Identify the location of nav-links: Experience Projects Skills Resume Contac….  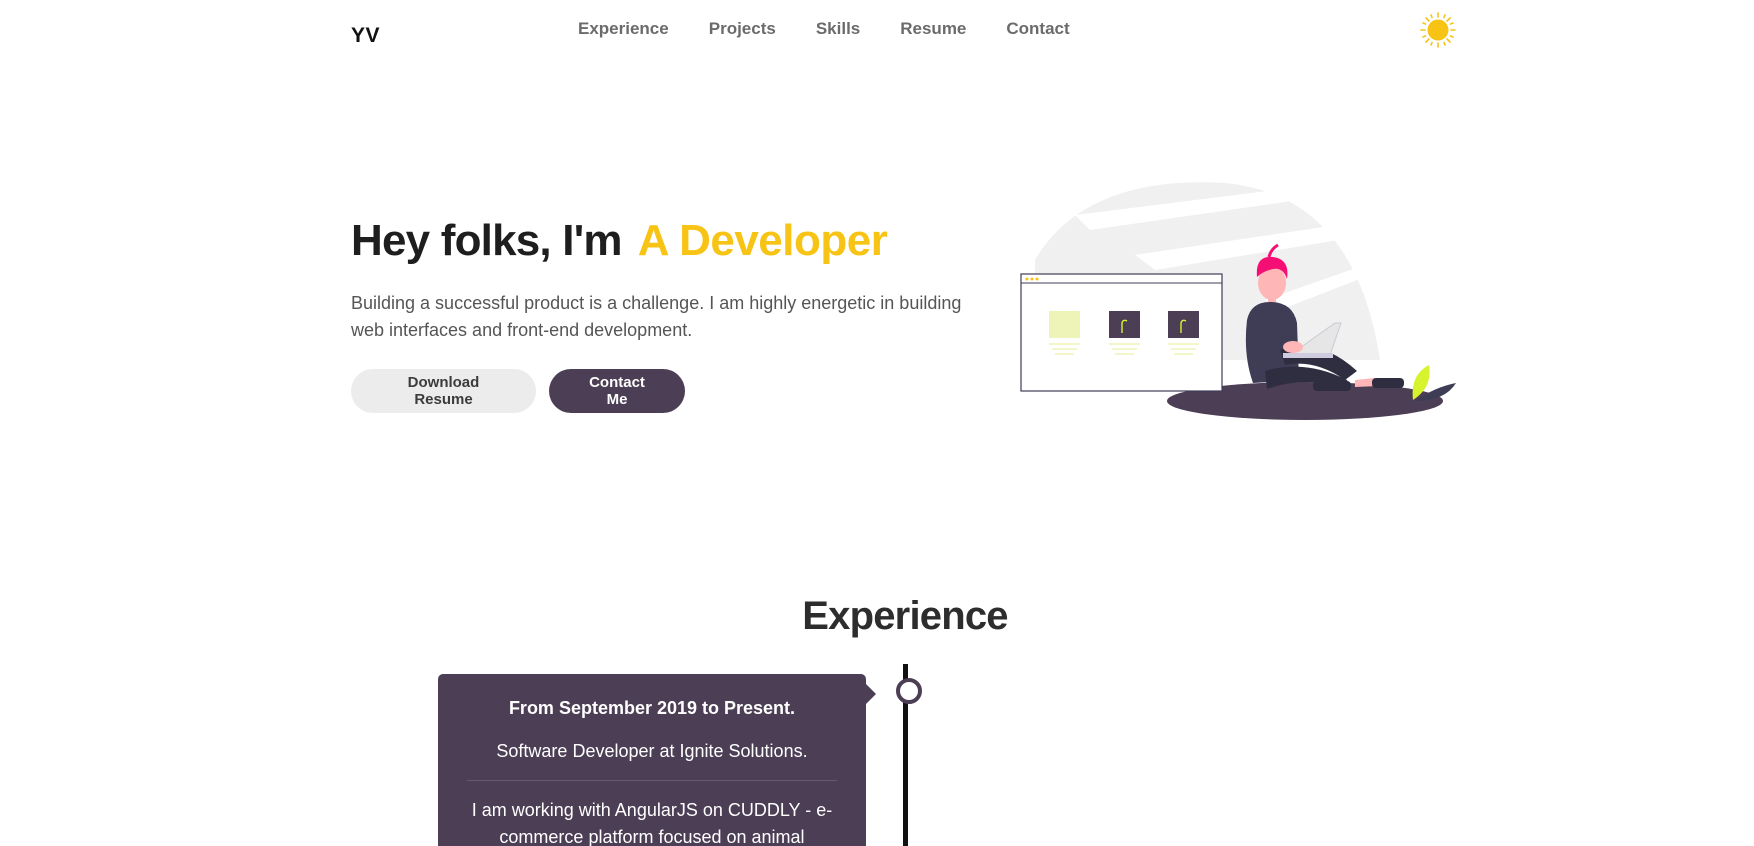
(824, 29).